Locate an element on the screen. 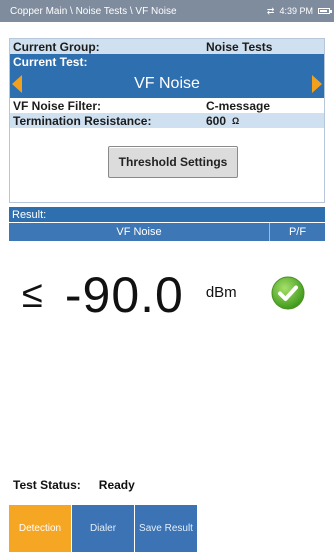 This screenshot has height=552, width=334. termination-row: Termination Resistance: 600 Ω is located at coordinates (167, 120).